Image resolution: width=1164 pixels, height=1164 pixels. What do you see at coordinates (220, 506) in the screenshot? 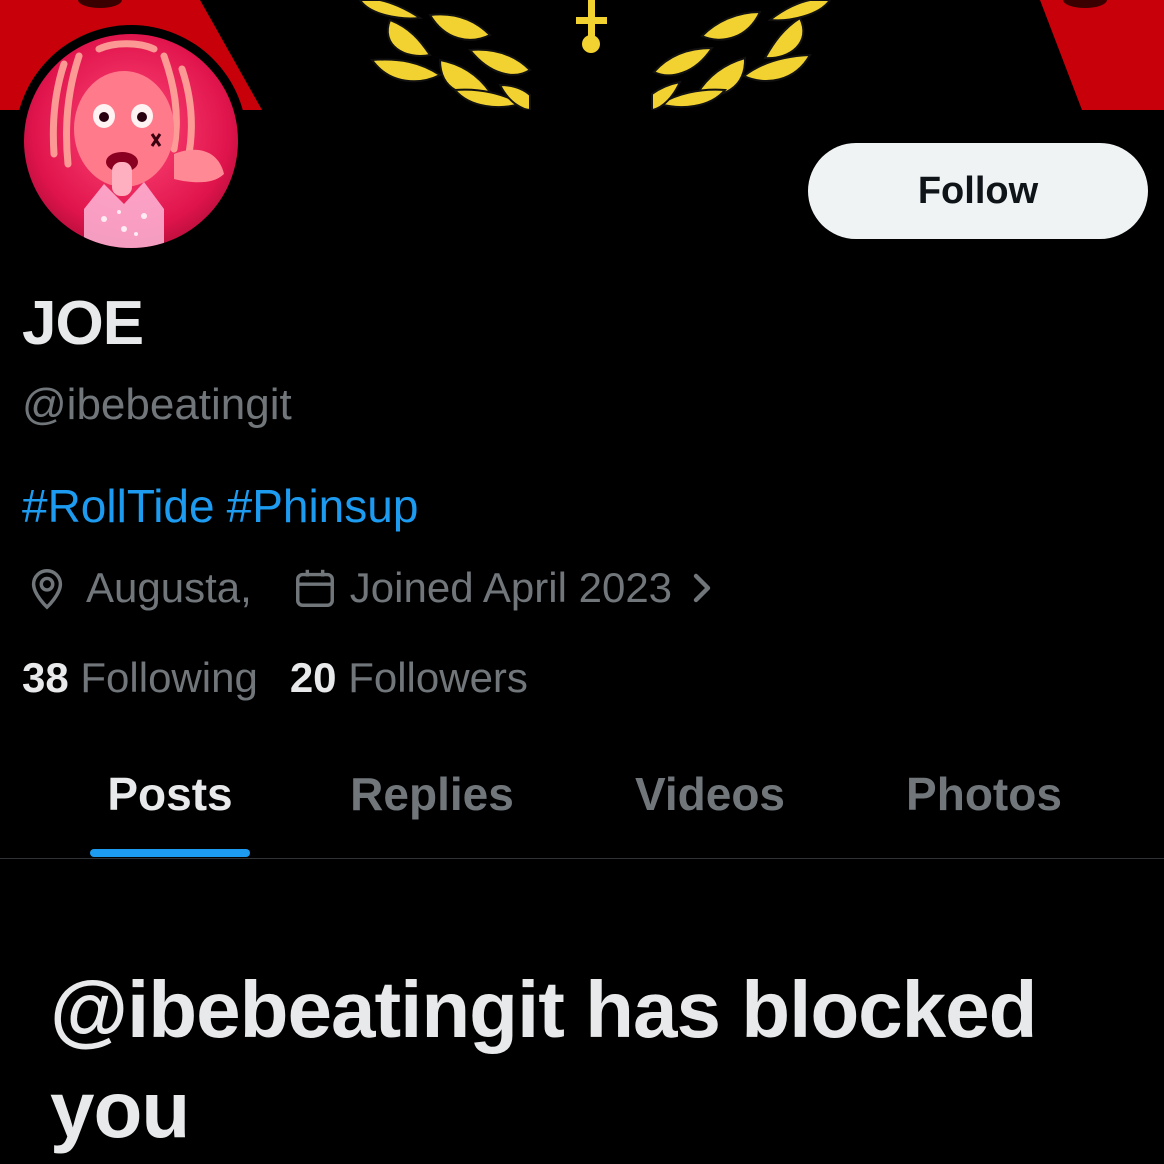
I see `profile-bio: #RollTide #Phinsup` at bounding box center [220, 506].